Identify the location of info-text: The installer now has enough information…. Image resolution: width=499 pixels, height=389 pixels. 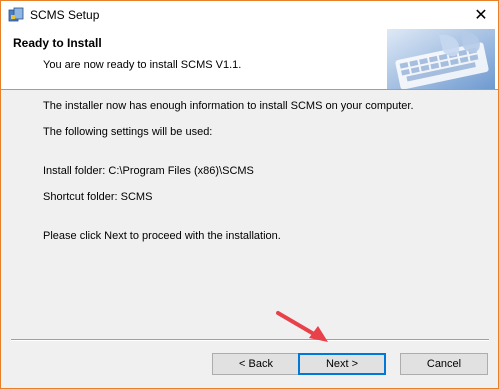
(228, 106).